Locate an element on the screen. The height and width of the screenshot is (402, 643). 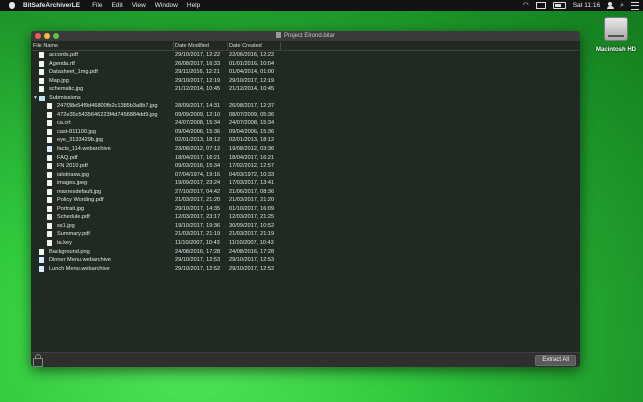
extract-all-button: Extract All is located at coordinates (555, 360).